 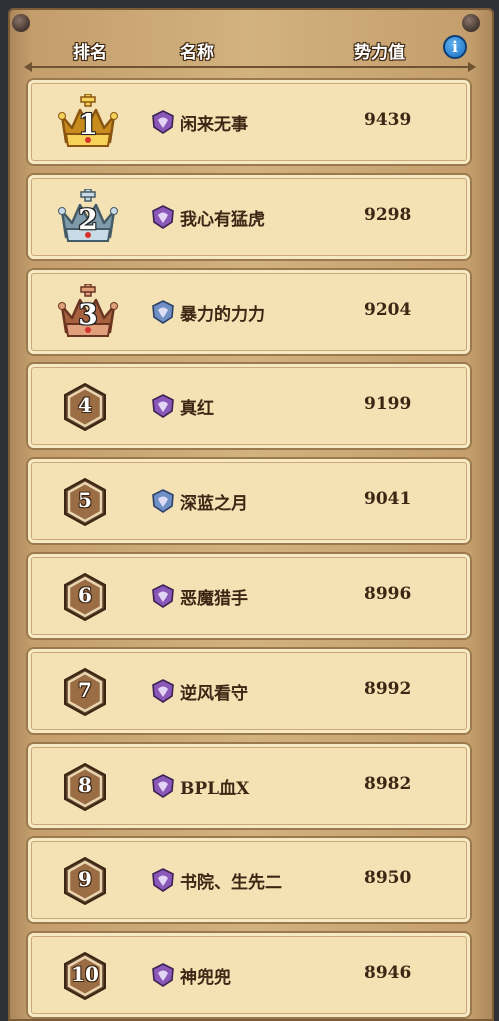 What do you see at coordinates (214, 504) in the screenshot?
I see `player-name: 深蓝之月` at bounding box center [214, 504].